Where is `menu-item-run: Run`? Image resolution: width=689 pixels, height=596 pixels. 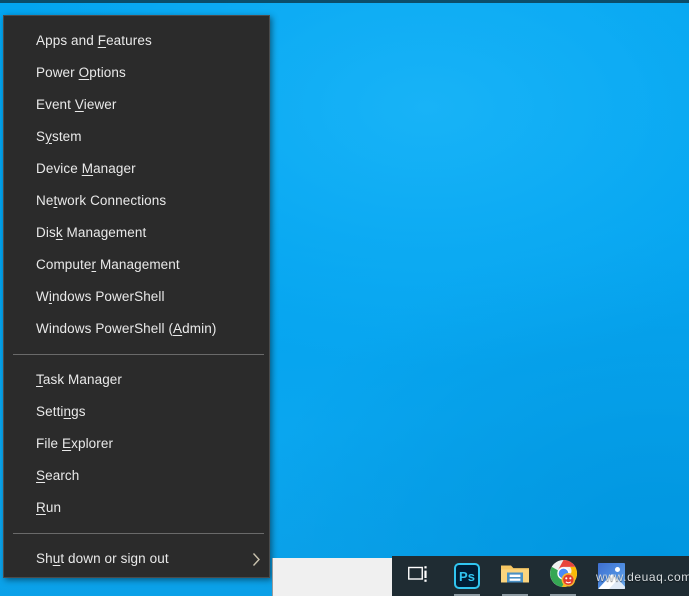
menu-item-run: Run is located at coordinates (136, 508).